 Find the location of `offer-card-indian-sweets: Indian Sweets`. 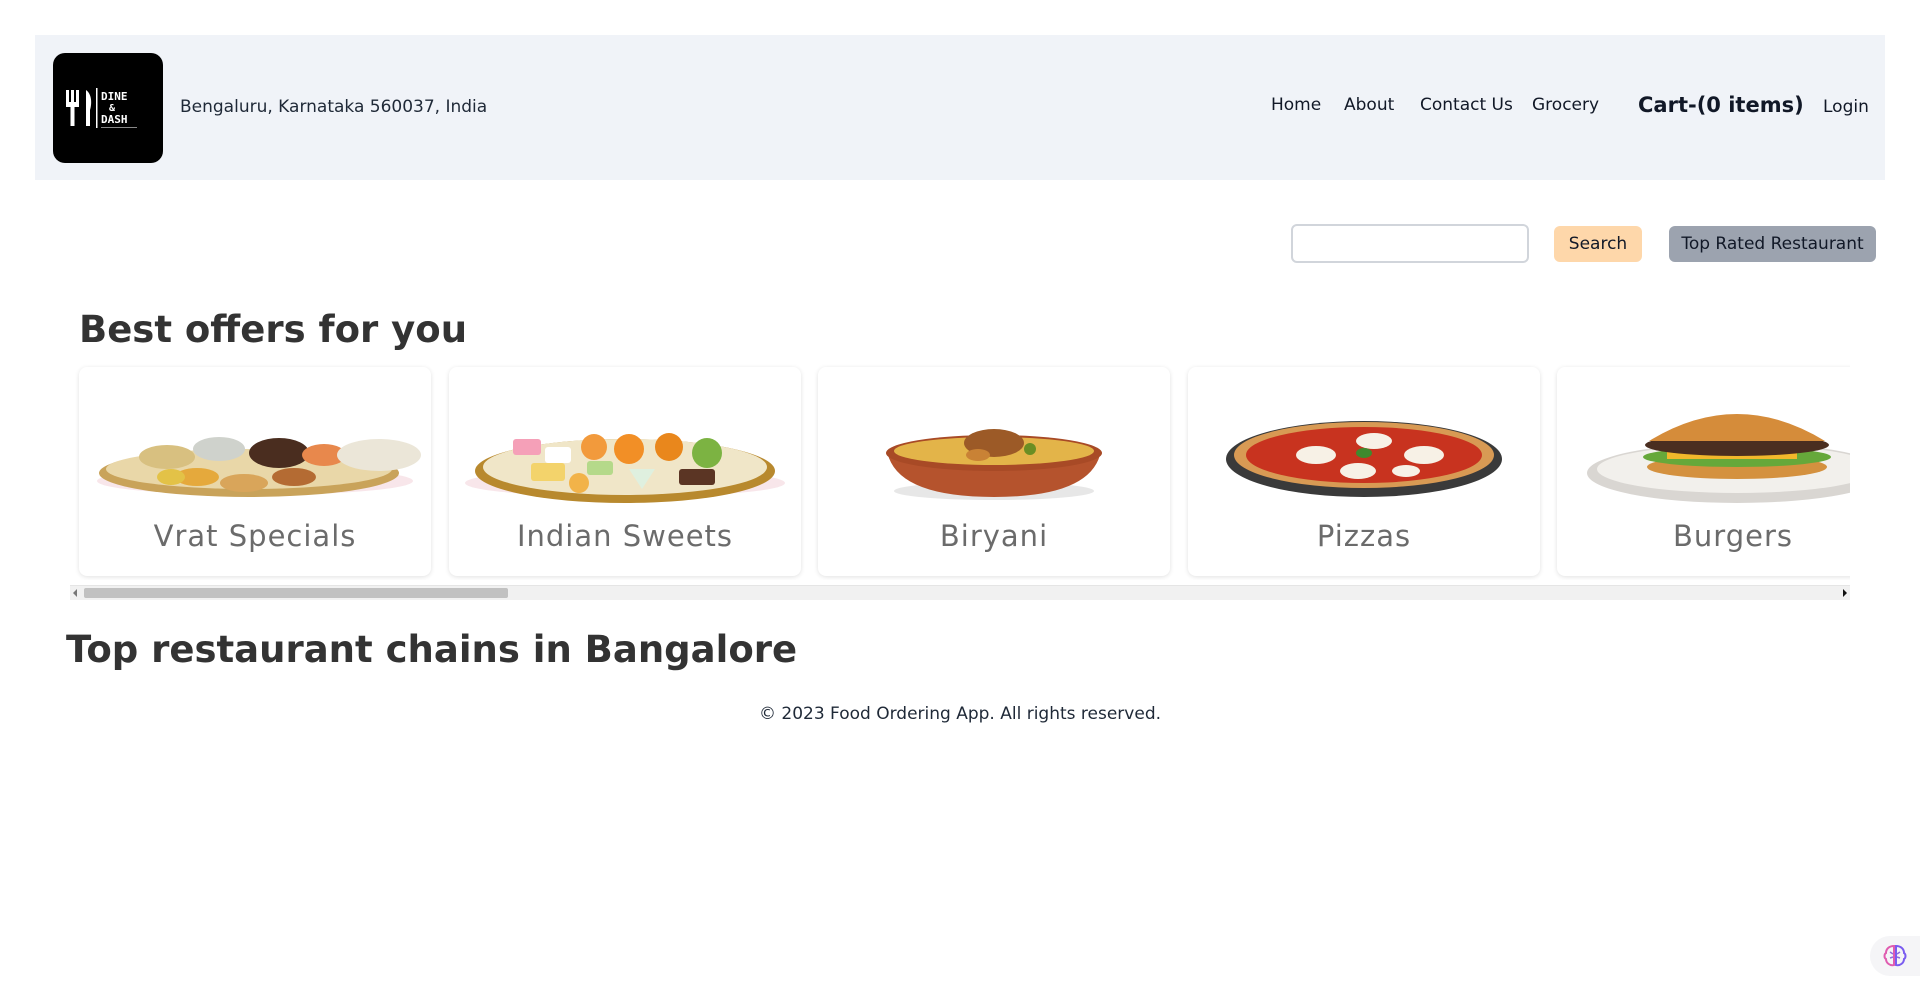

offer-card-indian-sweets: Indian Sweets is located at coordinates (625, 471).